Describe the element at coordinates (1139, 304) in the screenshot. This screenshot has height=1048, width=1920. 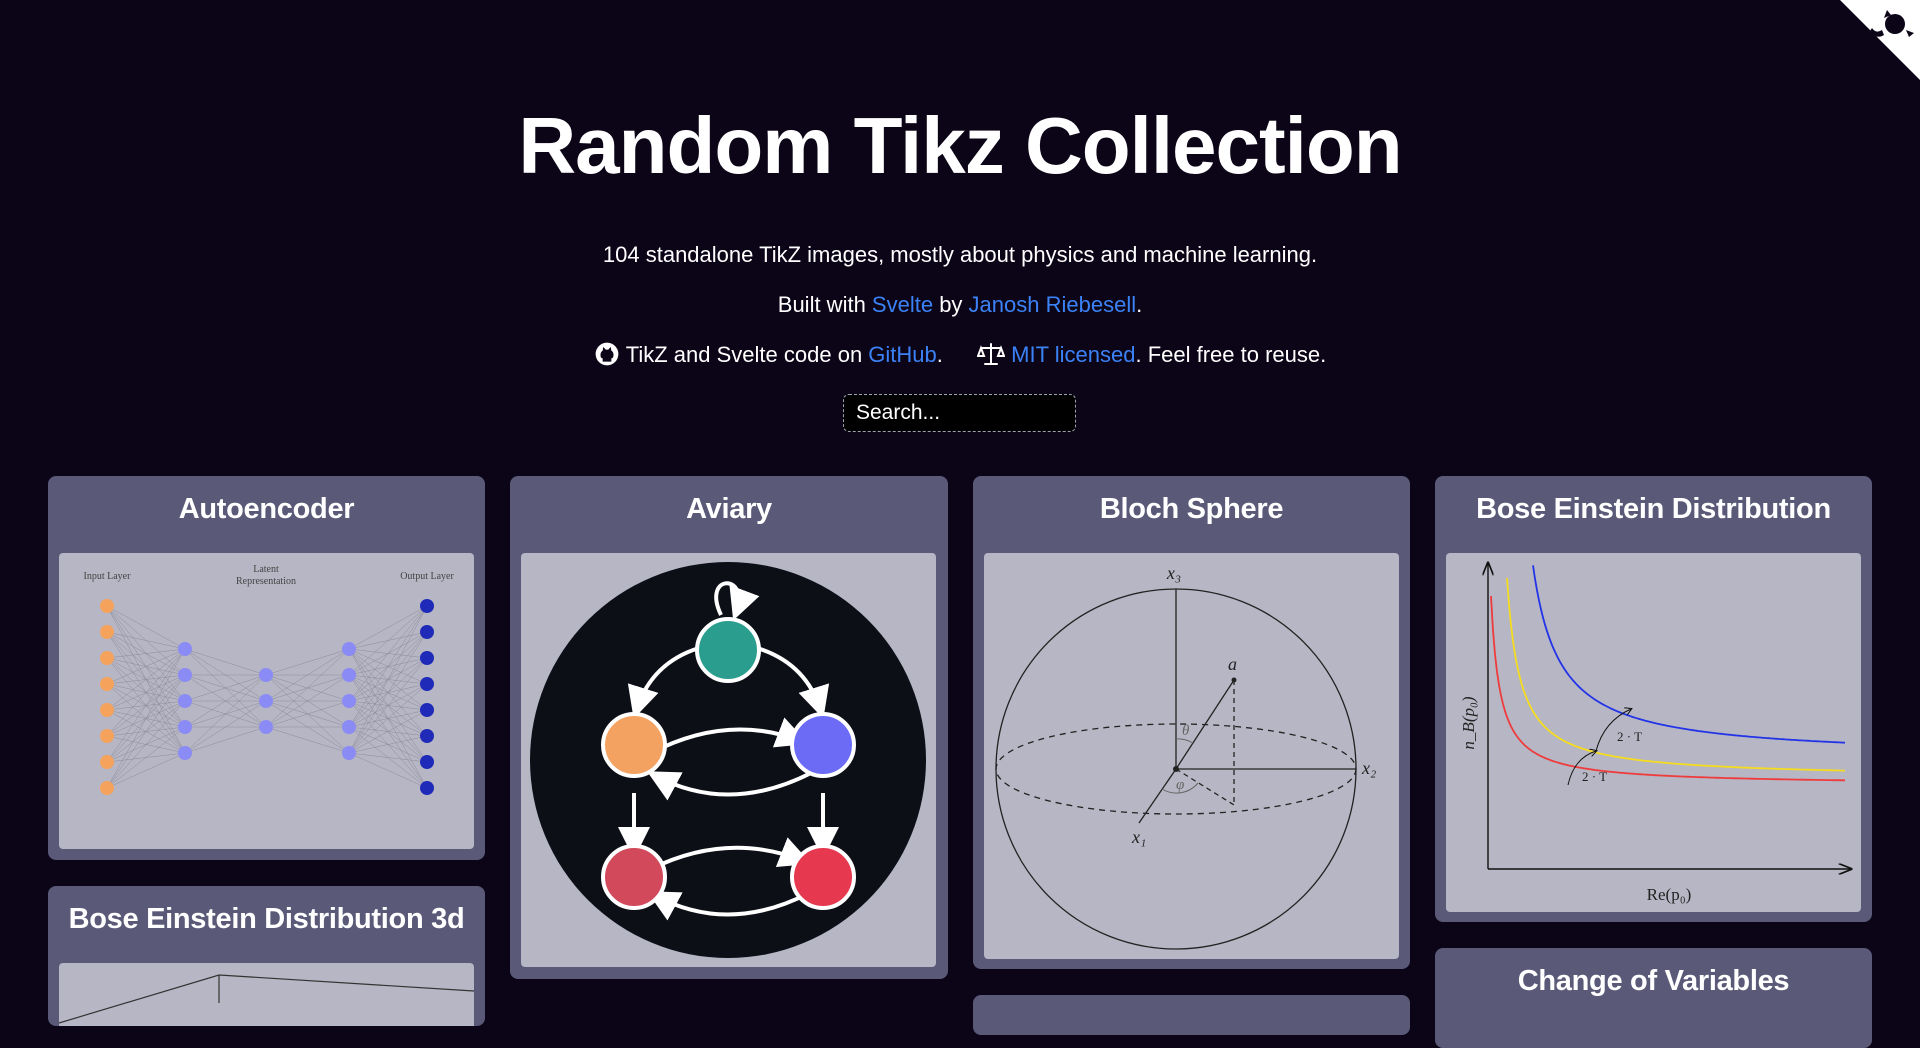
I see `built-suffix: .` at that location.